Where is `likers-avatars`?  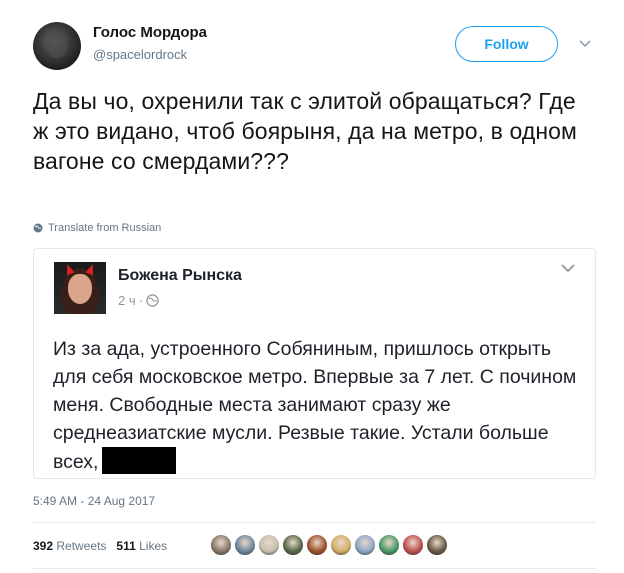 likers-avatars is located at coordinates (329, 545).